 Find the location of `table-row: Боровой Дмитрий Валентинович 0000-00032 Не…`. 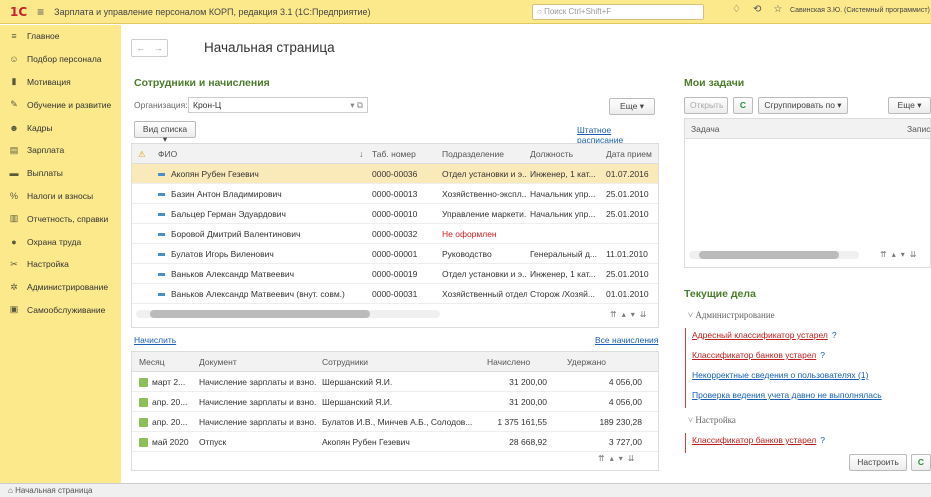

table-row: Боровой Дмитрий Валентинович 0000-00032 Не… is located at coordinates (395, 234).